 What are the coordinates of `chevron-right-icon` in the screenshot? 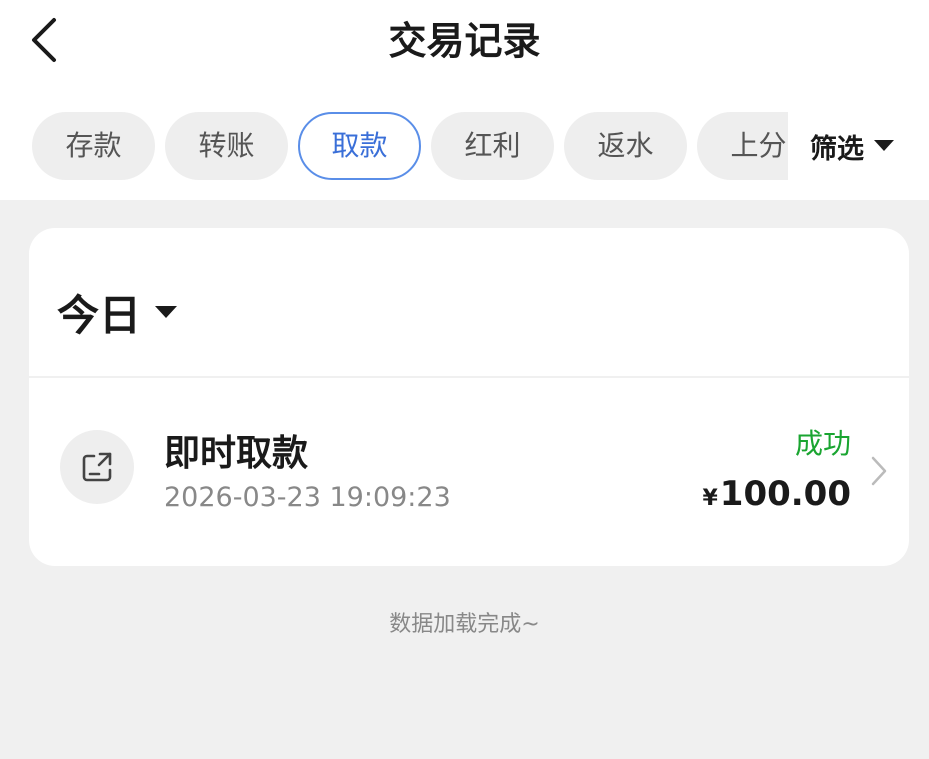 It's located at (879, 471).